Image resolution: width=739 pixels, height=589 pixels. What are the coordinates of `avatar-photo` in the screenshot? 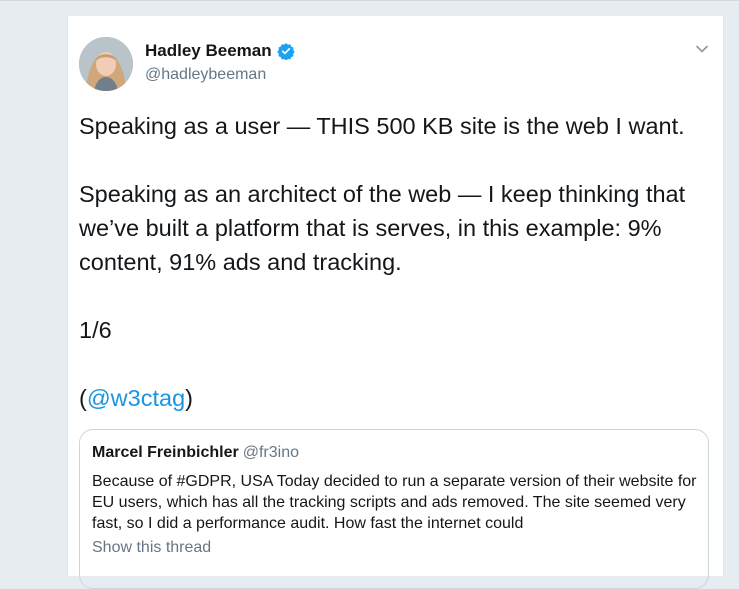 It's located at (106, 64).